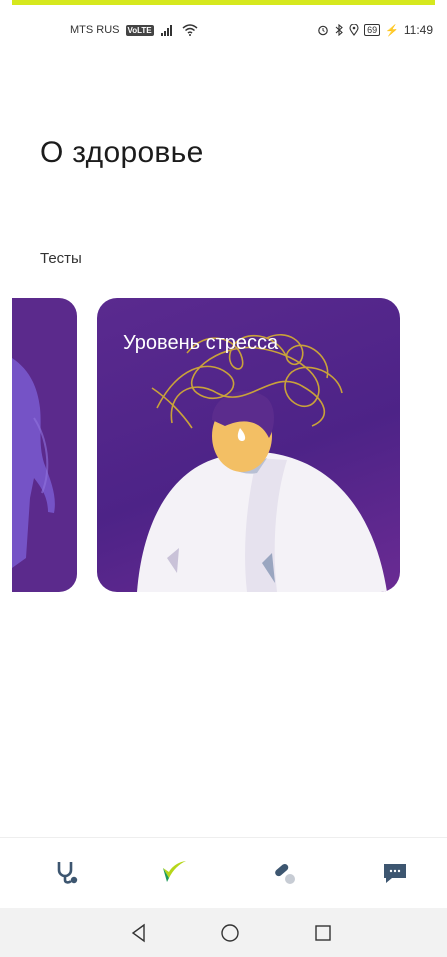  What do you see at coordinates (418, 30) in the screenshot?
I see `clock-time: 11:49` at bounding box center [418, 30].